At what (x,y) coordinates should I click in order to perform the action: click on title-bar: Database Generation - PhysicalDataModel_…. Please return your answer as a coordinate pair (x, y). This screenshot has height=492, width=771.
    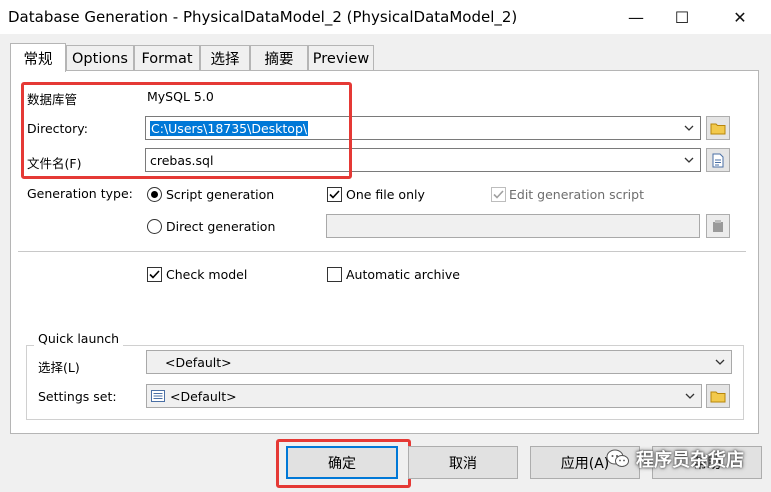
    Looking at the image, I should click on (385, 17).